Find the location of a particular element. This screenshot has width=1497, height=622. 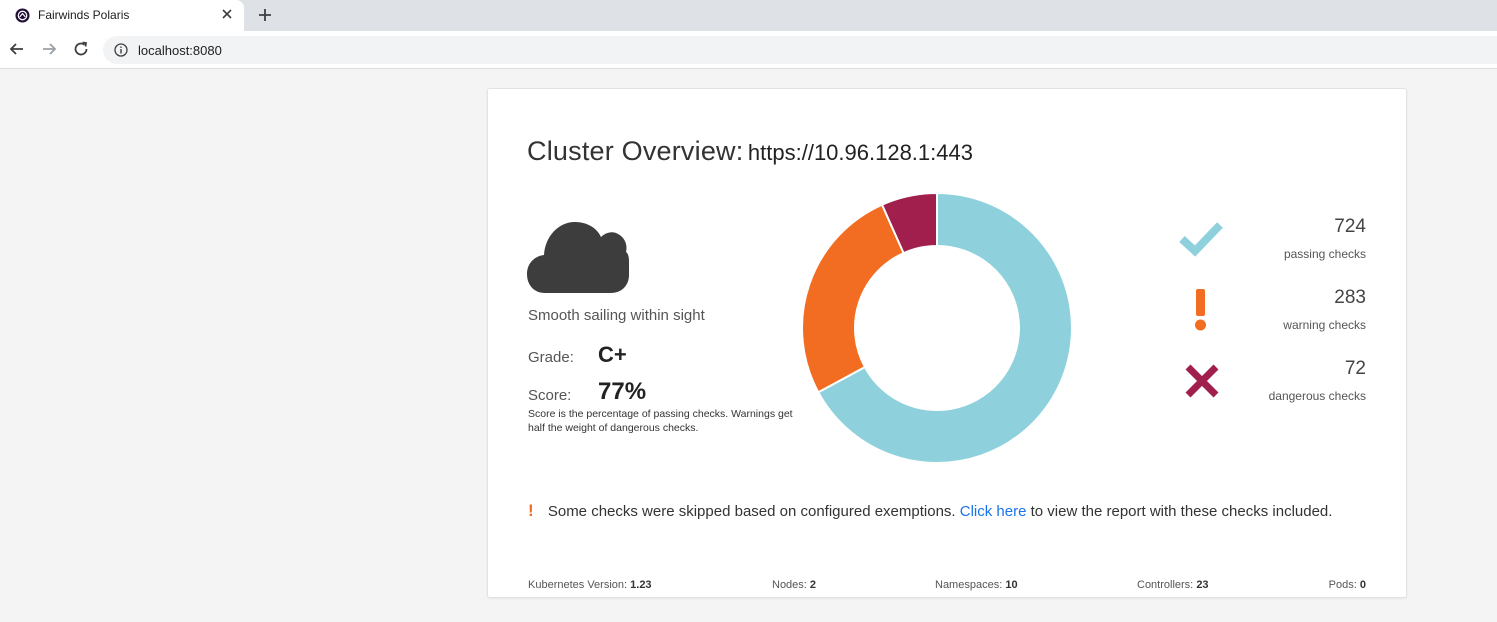

cloud-icon is located at coordinates (578, 257).